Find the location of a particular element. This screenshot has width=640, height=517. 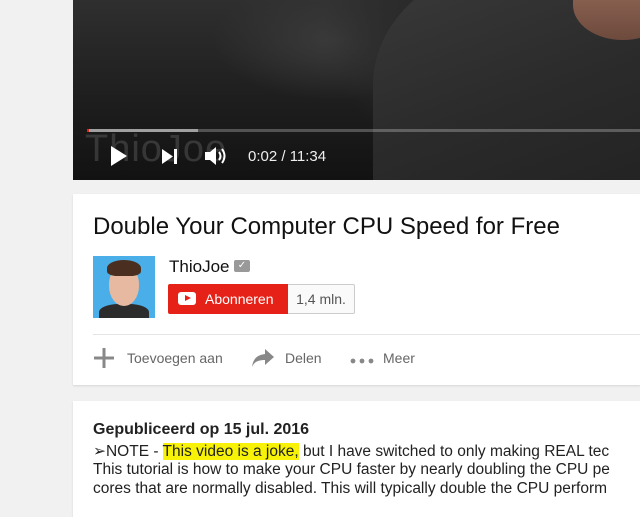

add-to-label: Toevoegen aan is located at coordinates (175, 358).